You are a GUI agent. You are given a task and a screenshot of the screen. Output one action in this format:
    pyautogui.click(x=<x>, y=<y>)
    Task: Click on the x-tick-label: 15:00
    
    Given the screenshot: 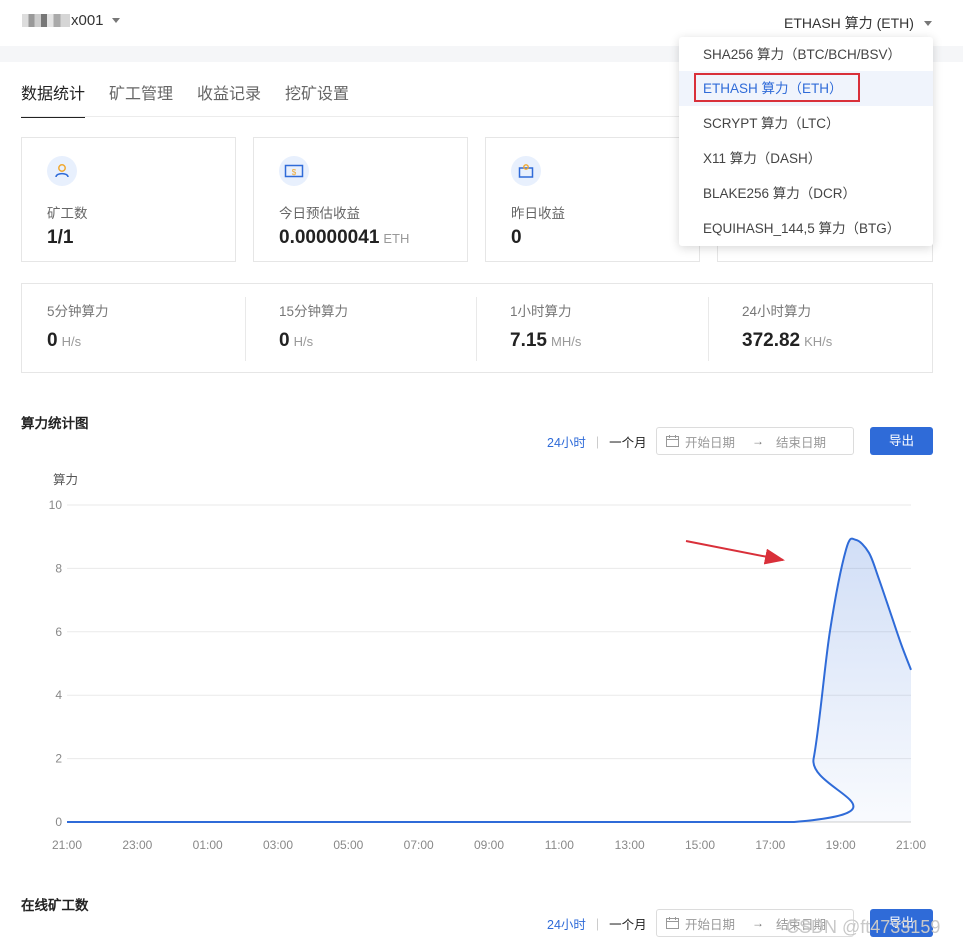 What is the action you would take?
    pyautogui.click(x=700, y=845)
    